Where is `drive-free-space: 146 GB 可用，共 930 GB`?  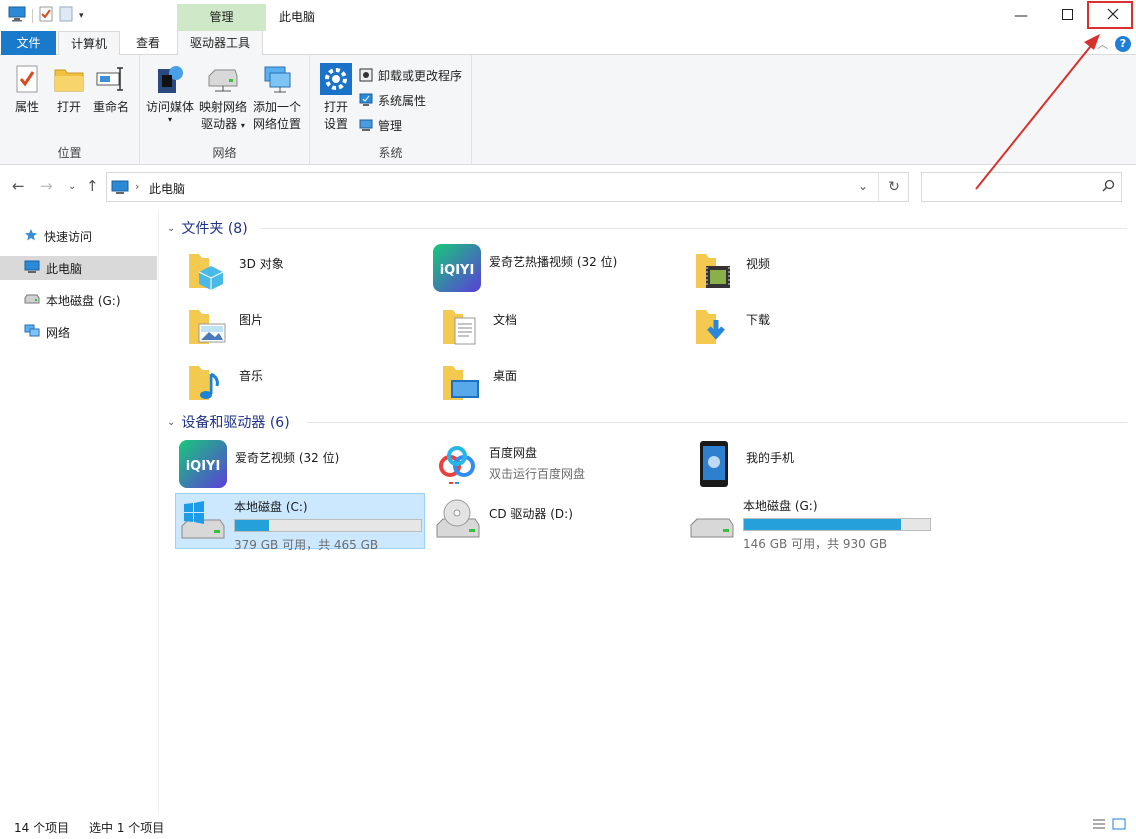 drive-free-space: 146 GB 可用，共 930 GB is located at coordinates (815, 544).